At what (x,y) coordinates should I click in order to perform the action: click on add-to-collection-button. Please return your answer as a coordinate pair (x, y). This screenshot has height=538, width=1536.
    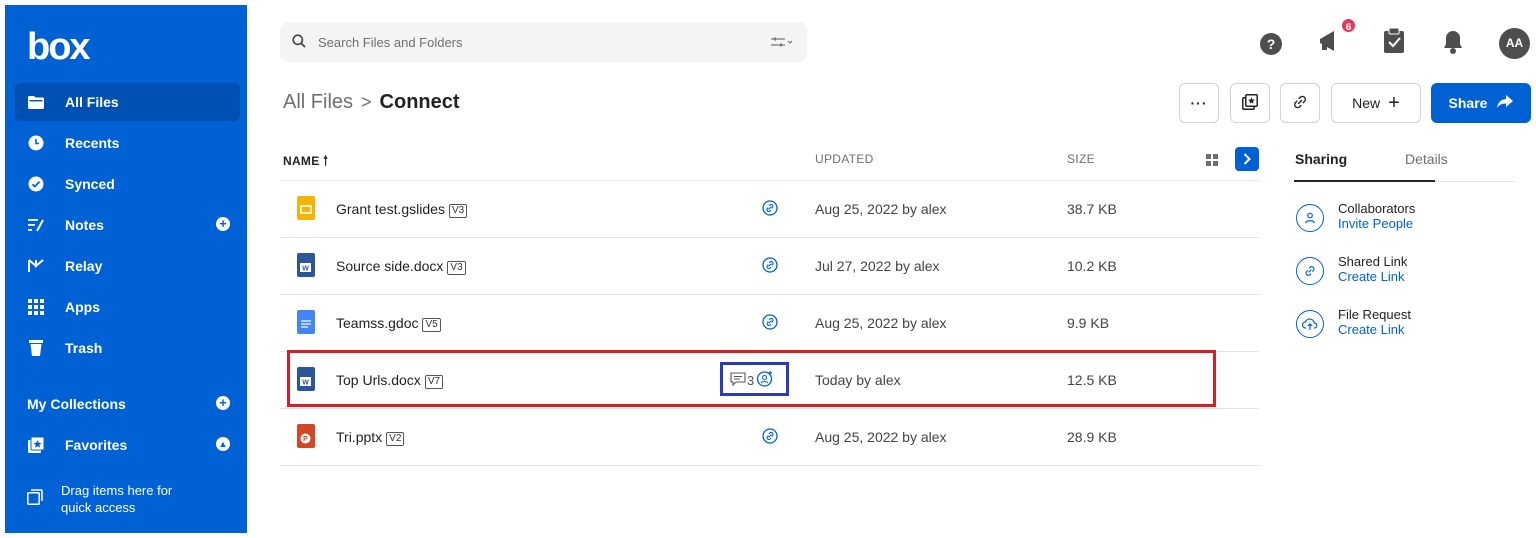
    Looking at the image, I should click on (1250, 103).